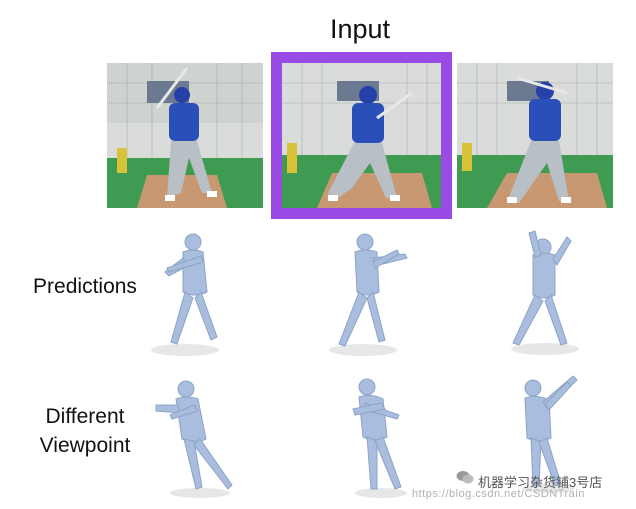  Describe the element at coordinates (85, 286) in the screenshot. I see `predictions-label: Predictions` at that location.